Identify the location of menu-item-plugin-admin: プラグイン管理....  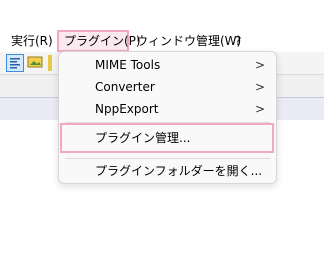
(167, 138).